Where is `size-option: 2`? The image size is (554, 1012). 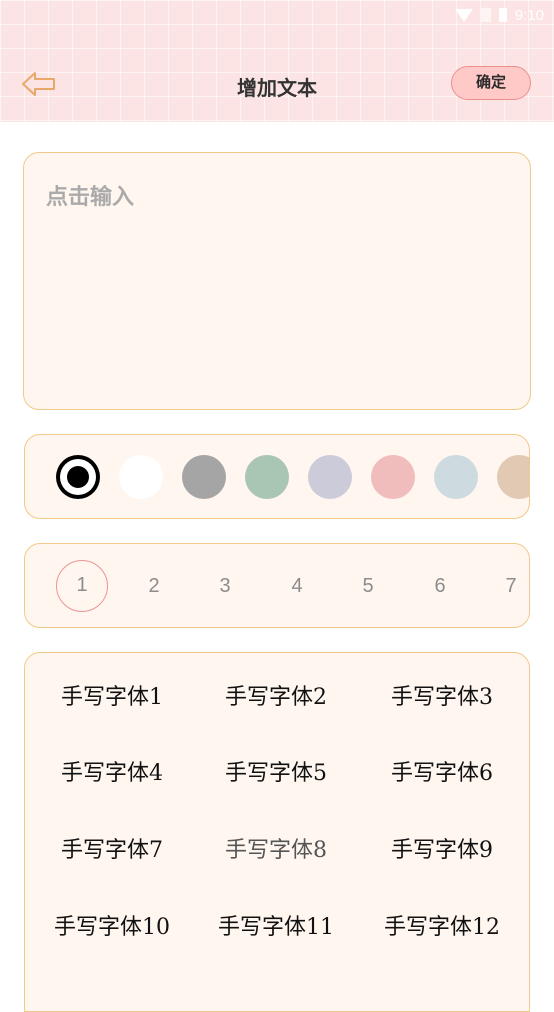 size-option: 2 is located at coordinates (154, 586).